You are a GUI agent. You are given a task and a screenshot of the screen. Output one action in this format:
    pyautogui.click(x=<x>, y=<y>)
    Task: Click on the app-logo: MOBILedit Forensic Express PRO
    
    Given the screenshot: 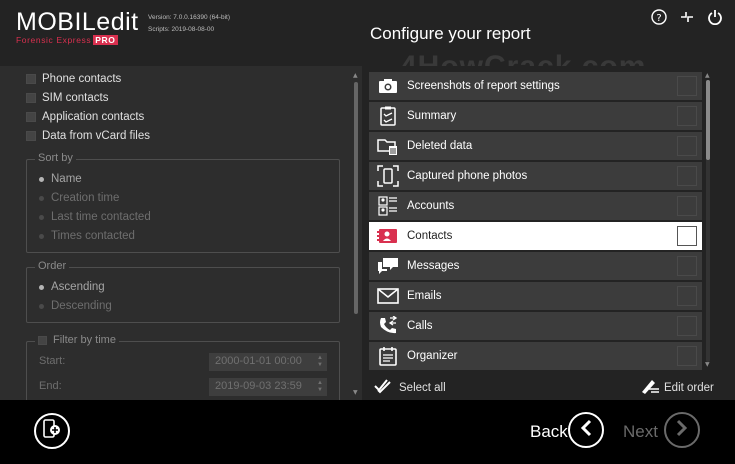 What is the action you would take?
    pyautogui.click(x=77, y=26)
    